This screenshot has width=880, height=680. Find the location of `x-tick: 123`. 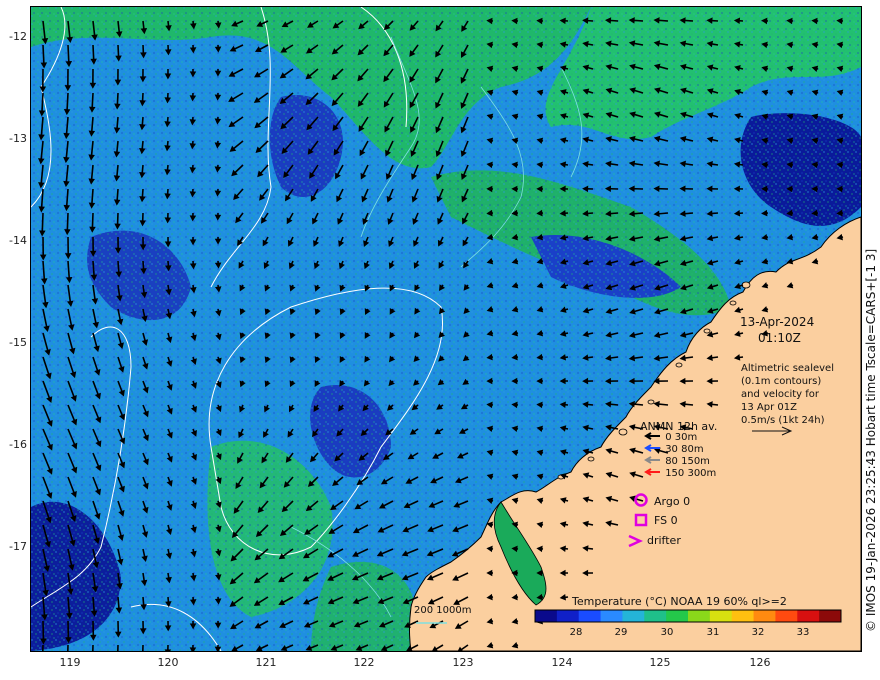

x-tick: 123 is located at coordinates (463, 662).